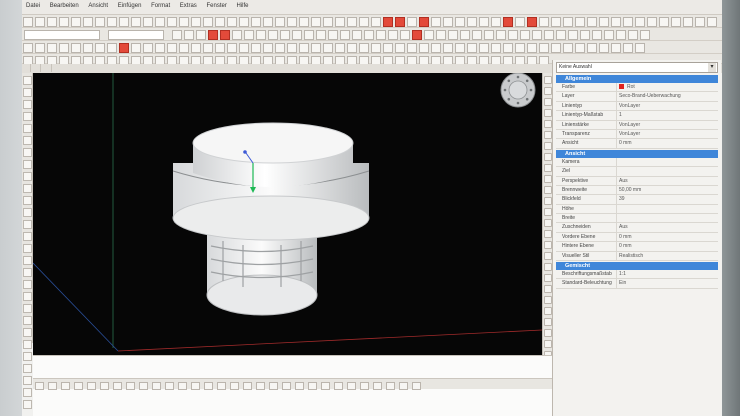 The width and height of the screenshot is (740, 416). What do you see at coordinates (637, 134) in the screenshot?
I see `property-row: Transparenz VonLayer` at bounding box center [637, 134].